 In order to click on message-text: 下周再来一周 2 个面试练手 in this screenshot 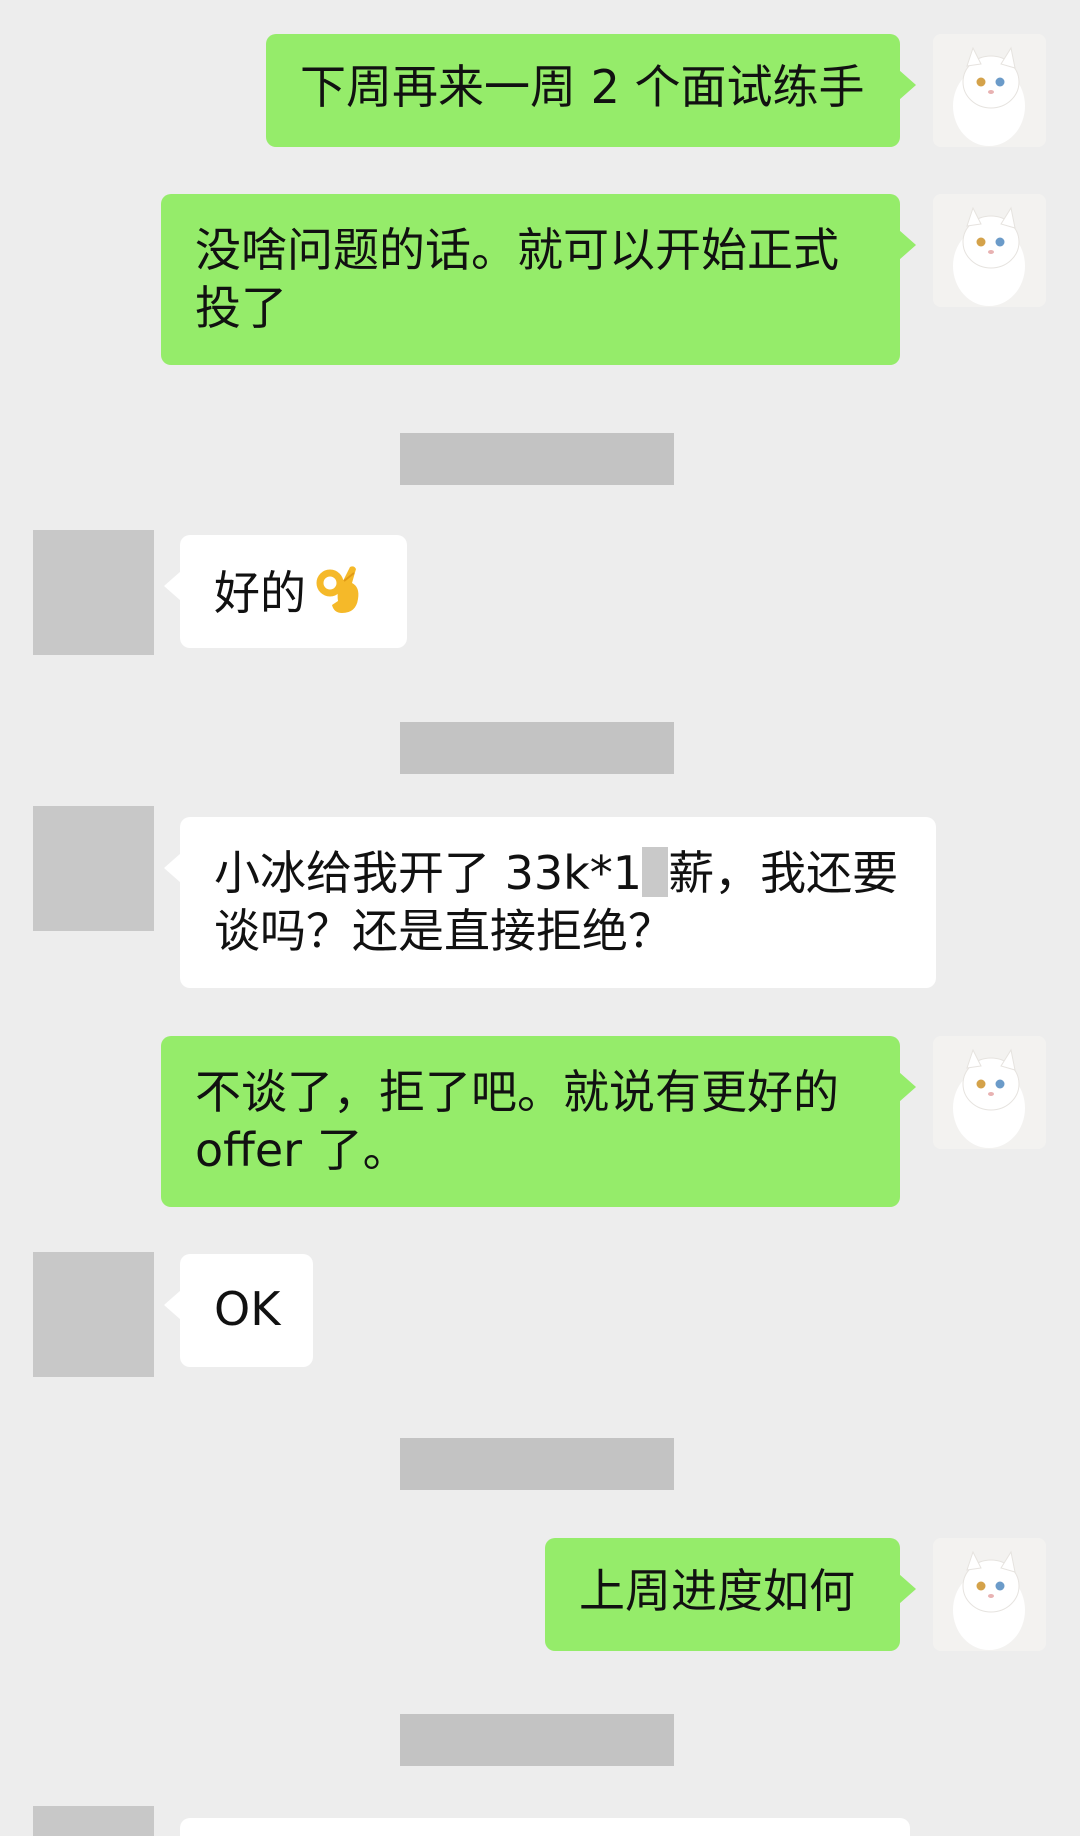, I will do `click(582, 87)`.